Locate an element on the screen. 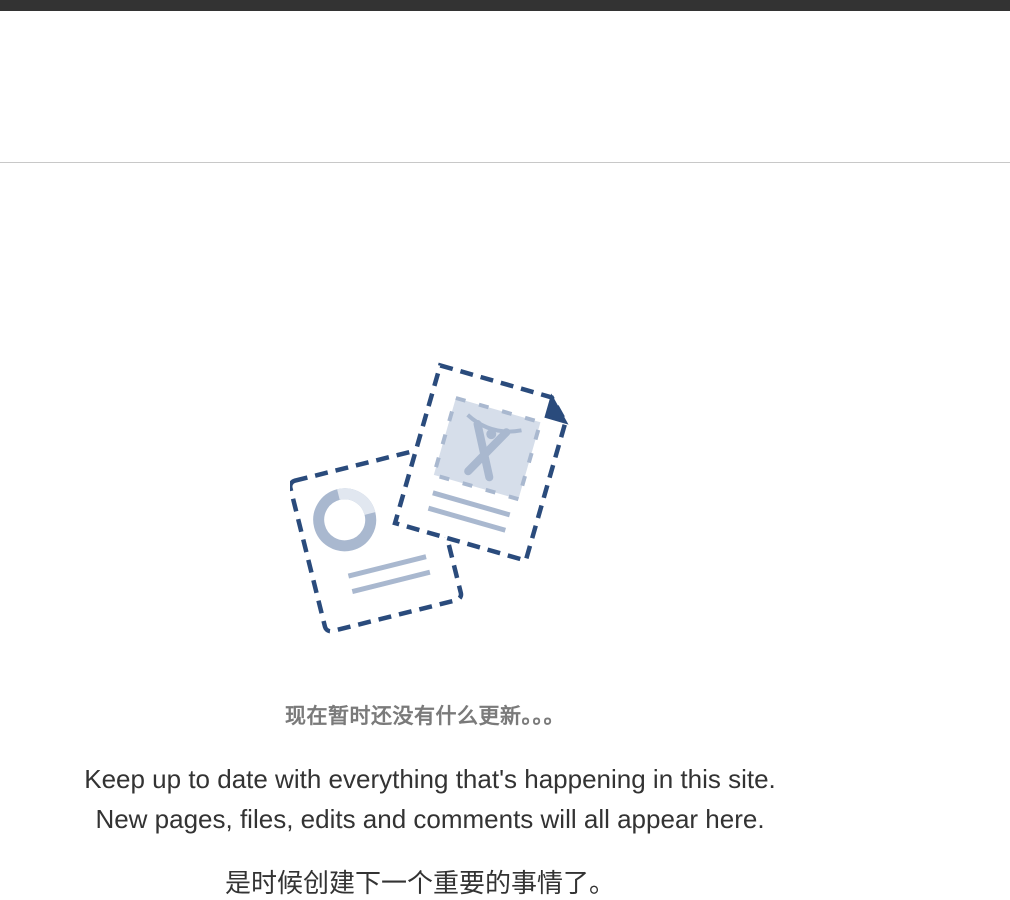 The image size is (1010, 900). top-bar is located at coordinates (505, 5).